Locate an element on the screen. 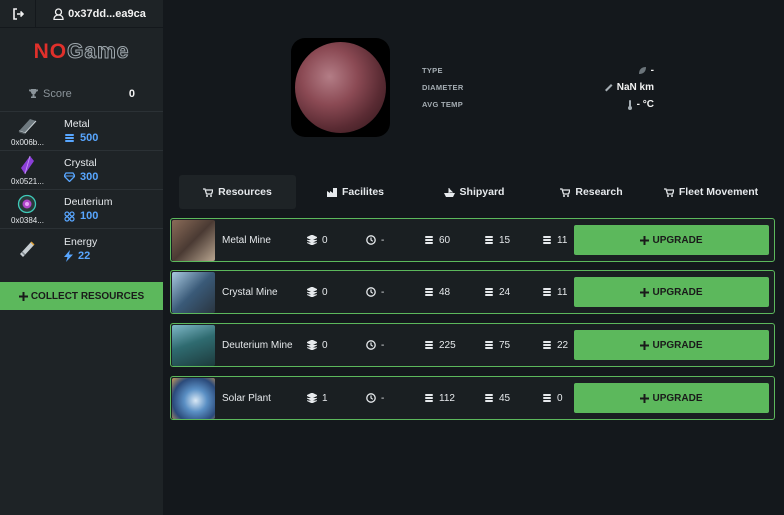  building-row-deuterium-mine: Deuterium Mine 0 - 225 75 22 UPGRADE is located at coordinates (472, 345).